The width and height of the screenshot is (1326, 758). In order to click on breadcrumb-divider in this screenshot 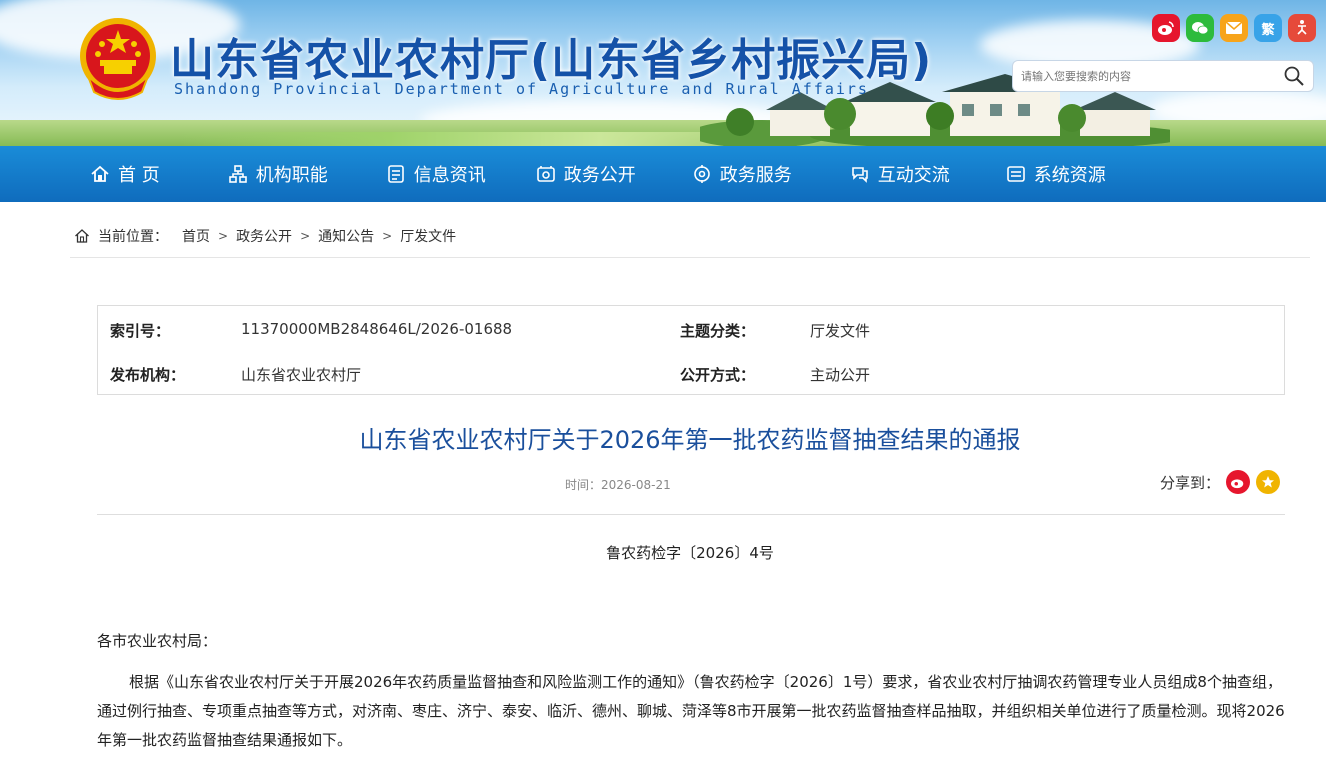, I will do `click(690, 257)`.